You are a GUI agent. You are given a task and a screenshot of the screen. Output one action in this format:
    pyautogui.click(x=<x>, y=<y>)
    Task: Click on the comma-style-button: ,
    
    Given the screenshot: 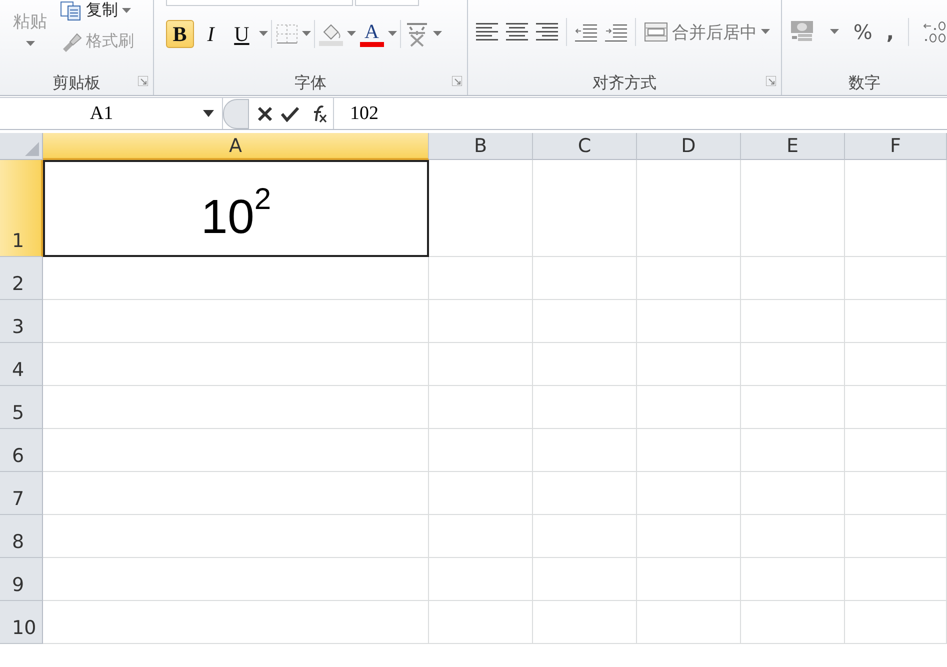 What is the action you would take?
    pyautogui.click(x=890, y=32)
    